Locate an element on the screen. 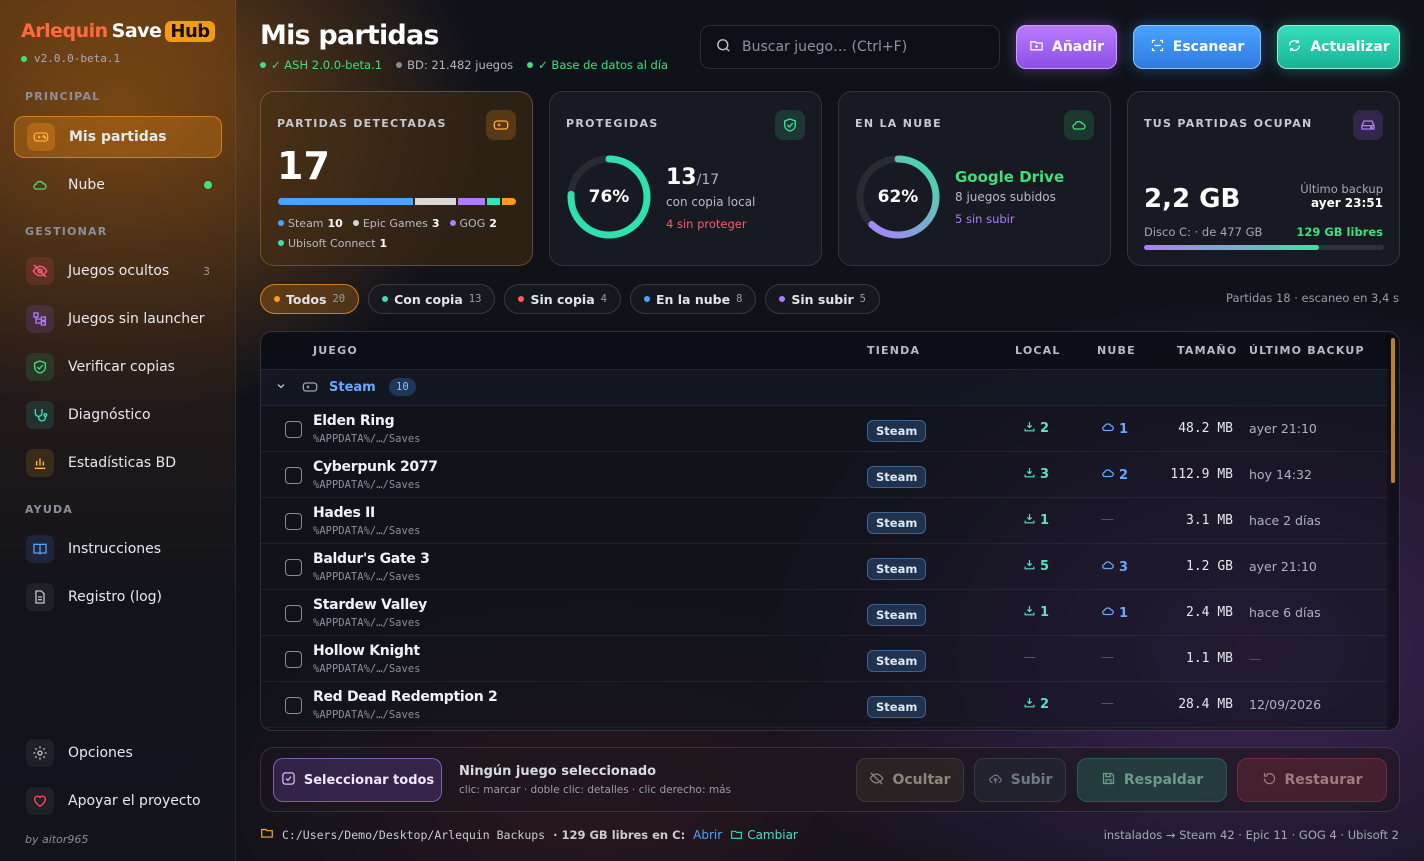  platform-legend: Steam 10 Epic Games 3 GOG 2 Ubisoft Connect 1 is located at coordinates (398, 234).